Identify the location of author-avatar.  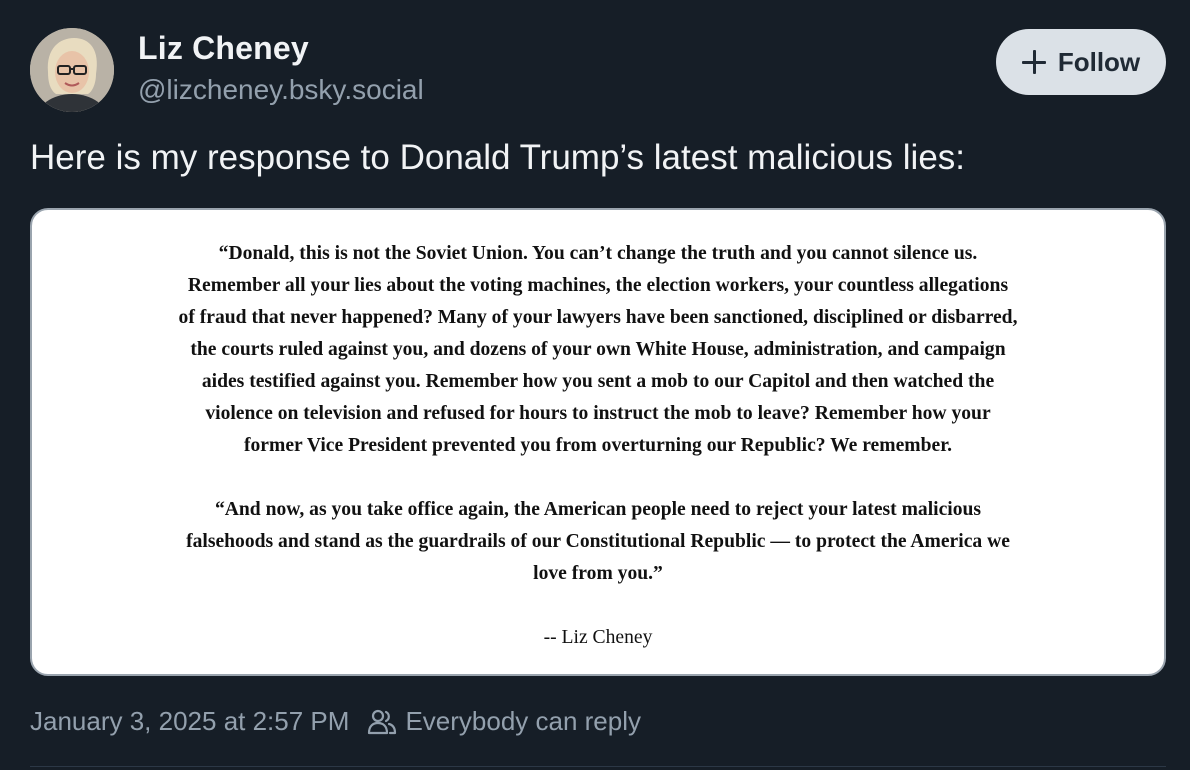
(72, 70).